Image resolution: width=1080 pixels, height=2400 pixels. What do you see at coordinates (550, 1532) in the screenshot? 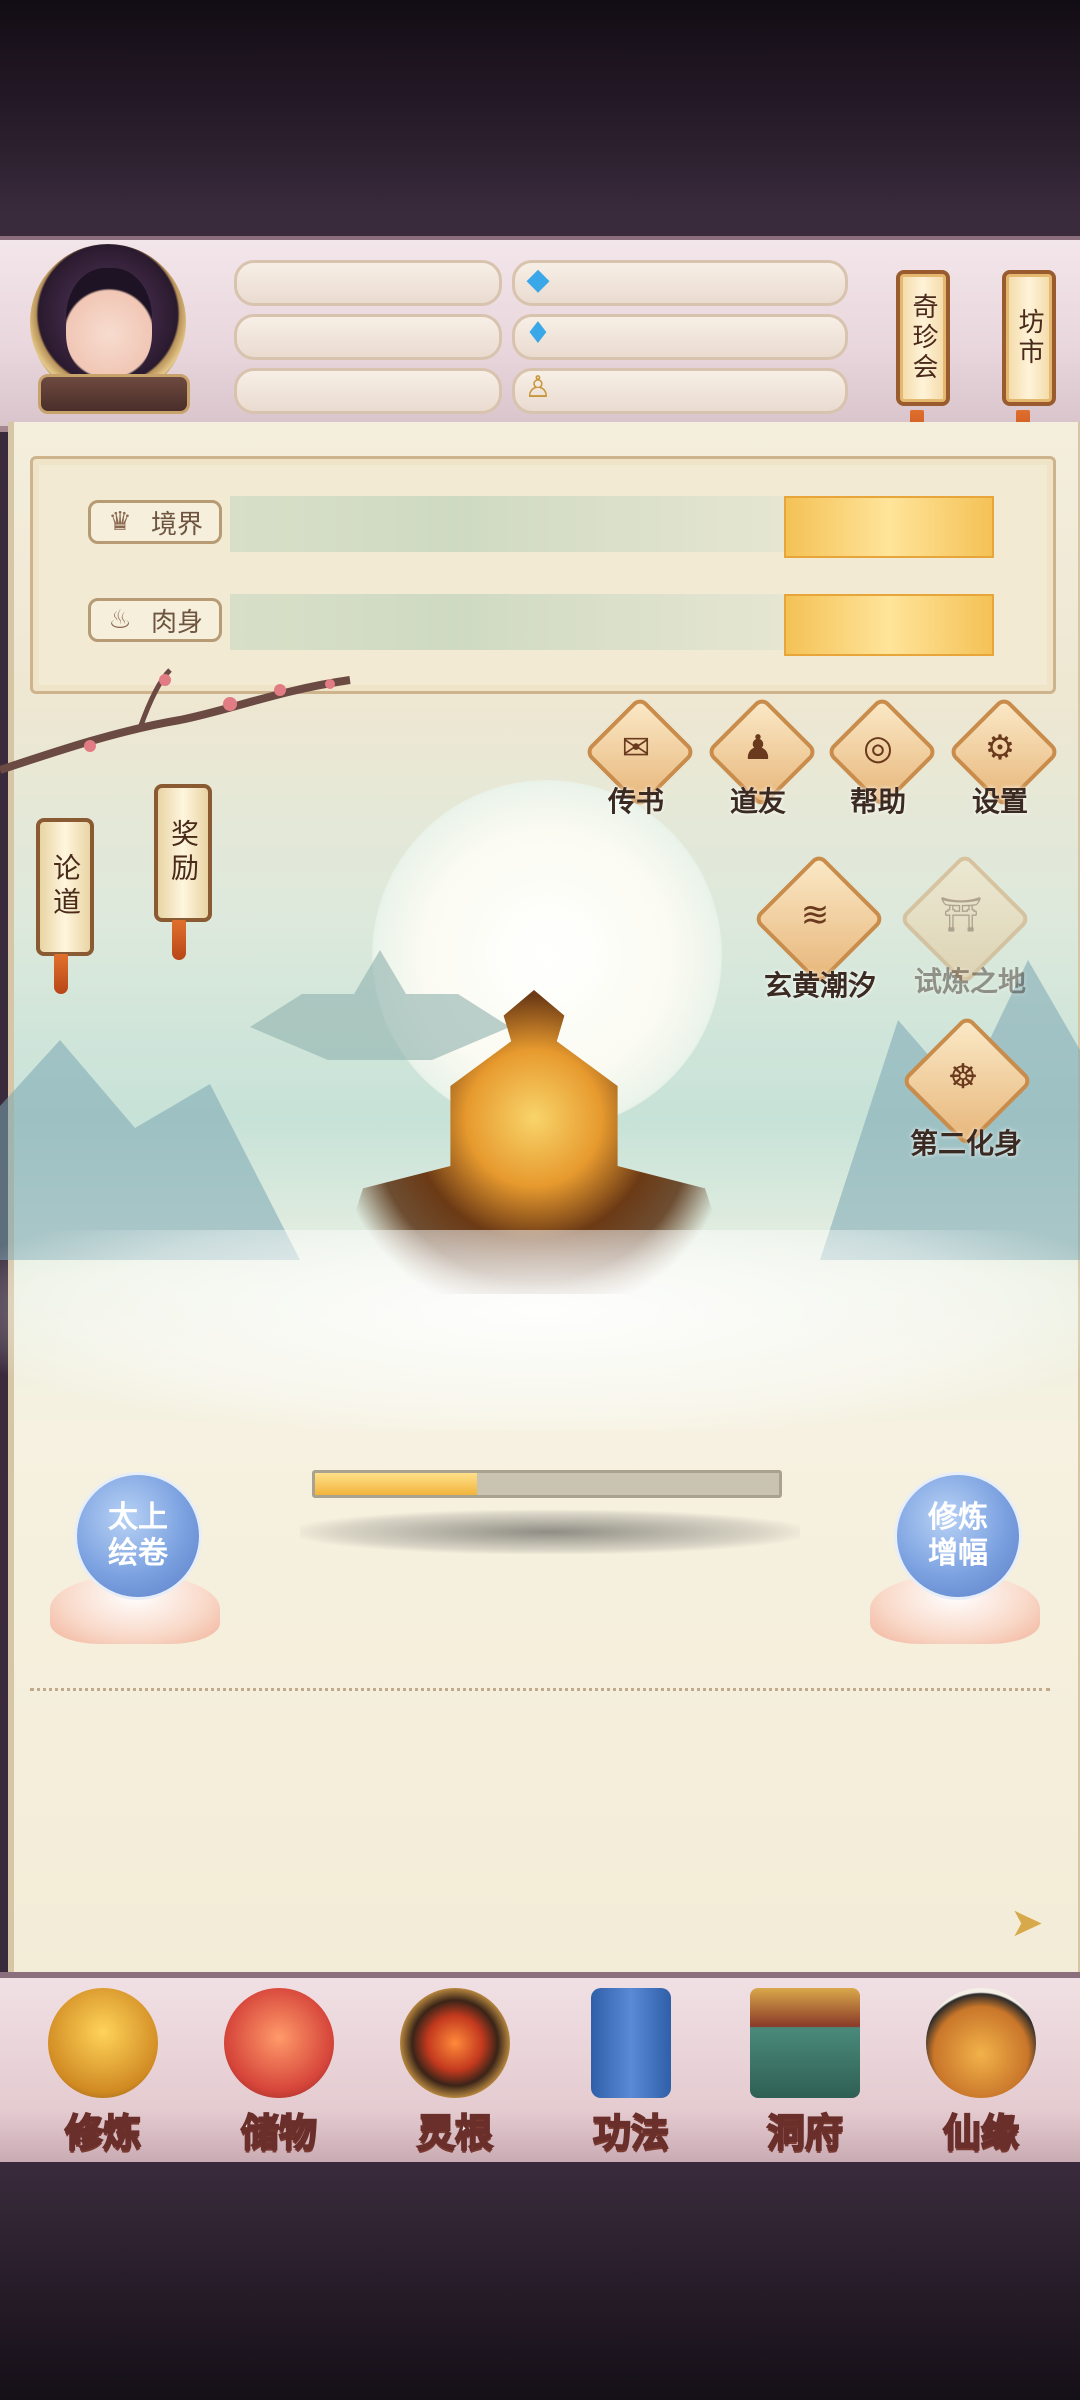
I see `ink-stroke-decoration` at bounding box center [550, 1532].